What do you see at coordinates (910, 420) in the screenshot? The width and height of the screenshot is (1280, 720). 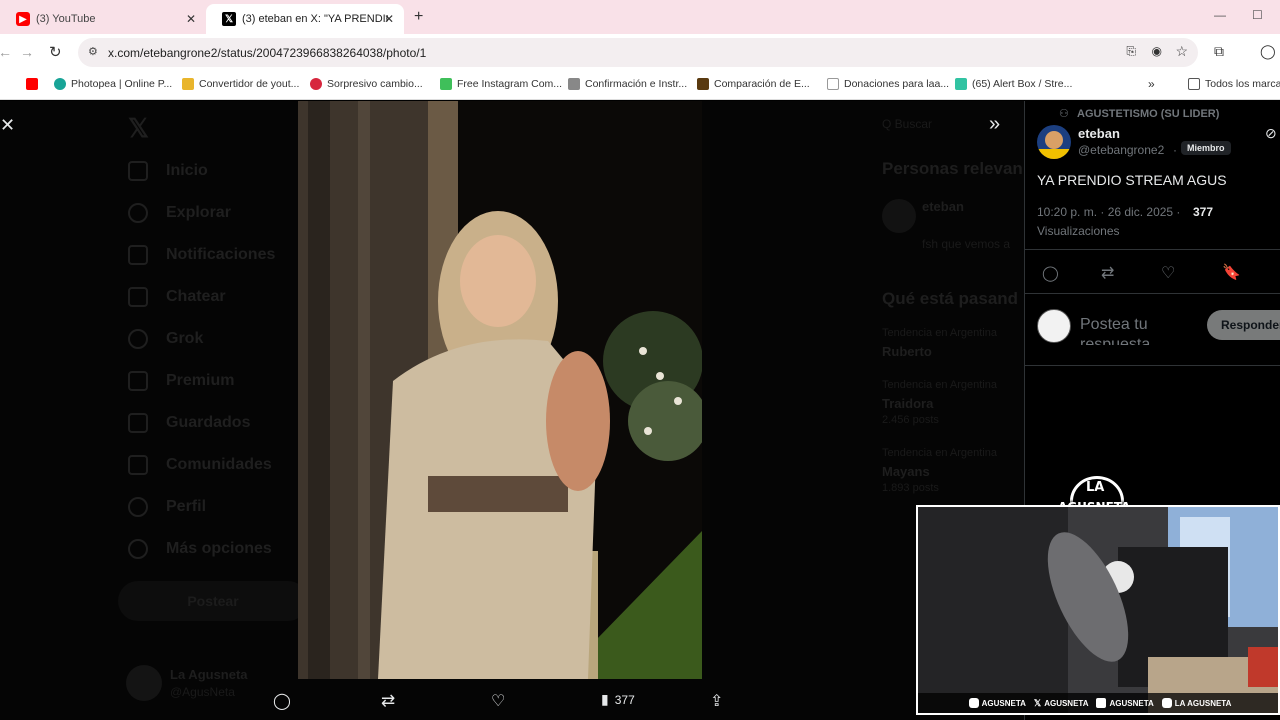 I see `trend-count: 2.456 posts` at bounding box center [910, 420].